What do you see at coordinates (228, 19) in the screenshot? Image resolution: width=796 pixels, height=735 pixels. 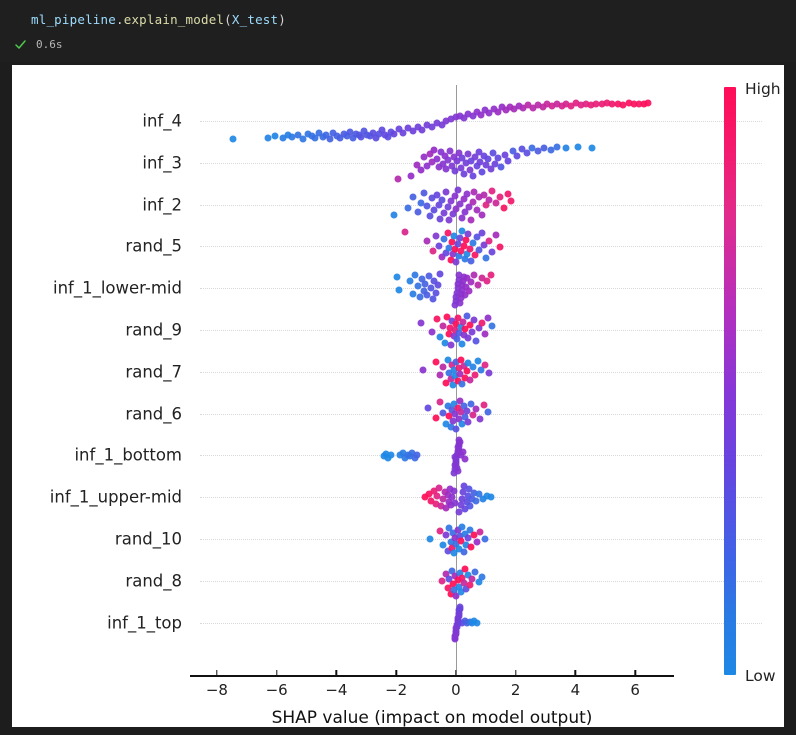 I see `code-token: (` at bounding box center [228, 19].